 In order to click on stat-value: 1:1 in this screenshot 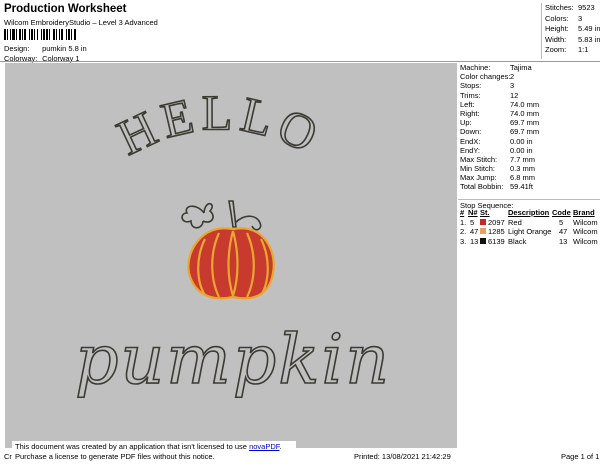, I will do `click(583, 50)`.